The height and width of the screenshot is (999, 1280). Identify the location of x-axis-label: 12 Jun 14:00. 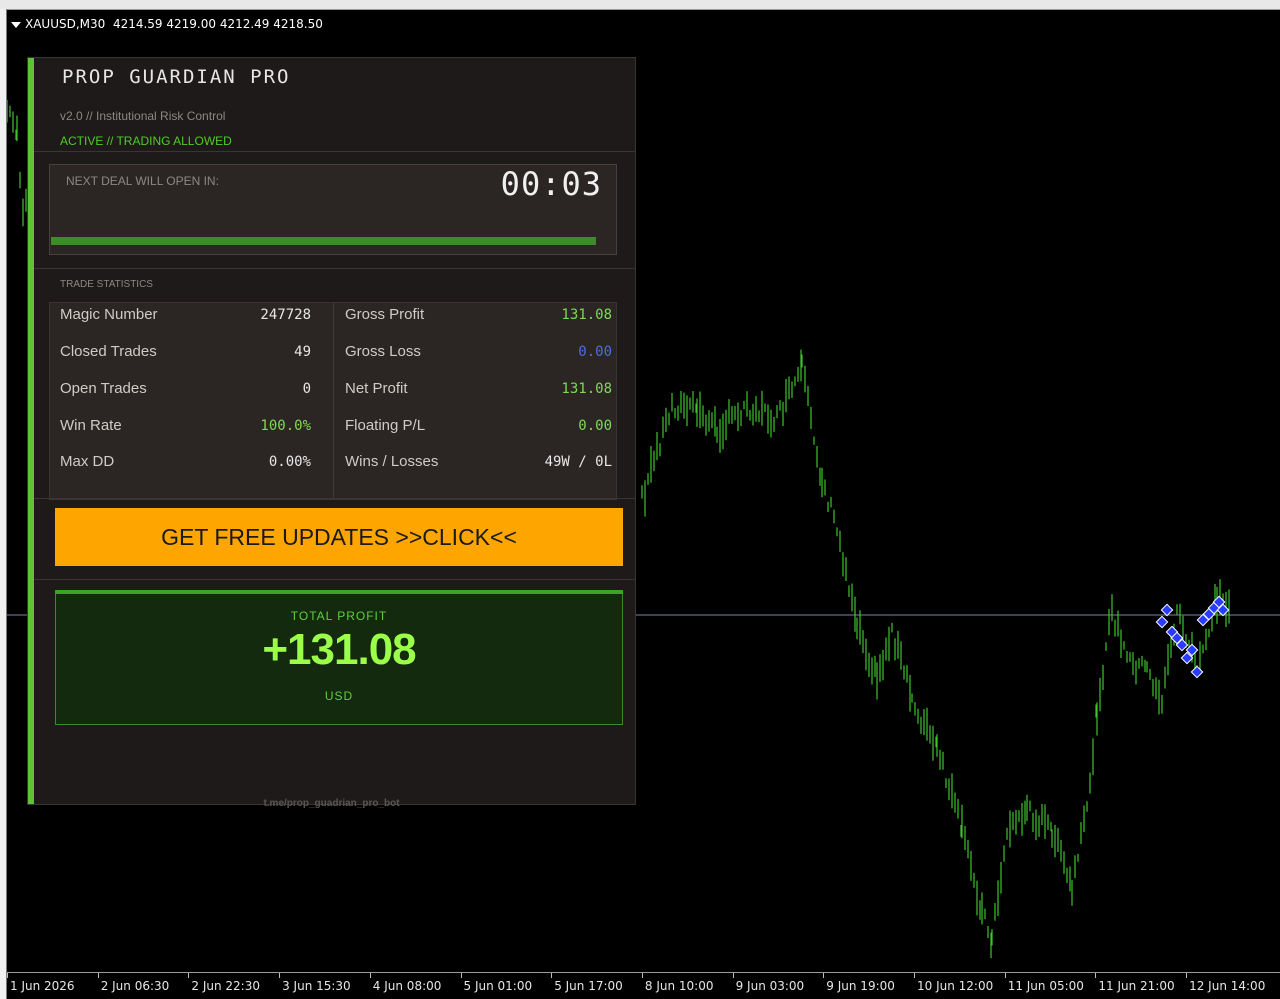
(1227, 986).